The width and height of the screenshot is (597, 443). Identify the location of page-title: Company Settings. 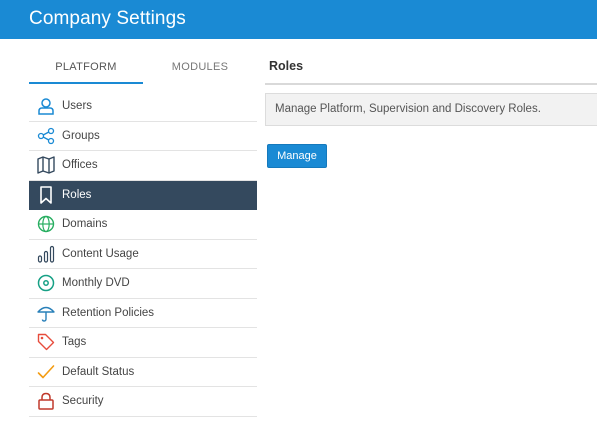
(107, 18).